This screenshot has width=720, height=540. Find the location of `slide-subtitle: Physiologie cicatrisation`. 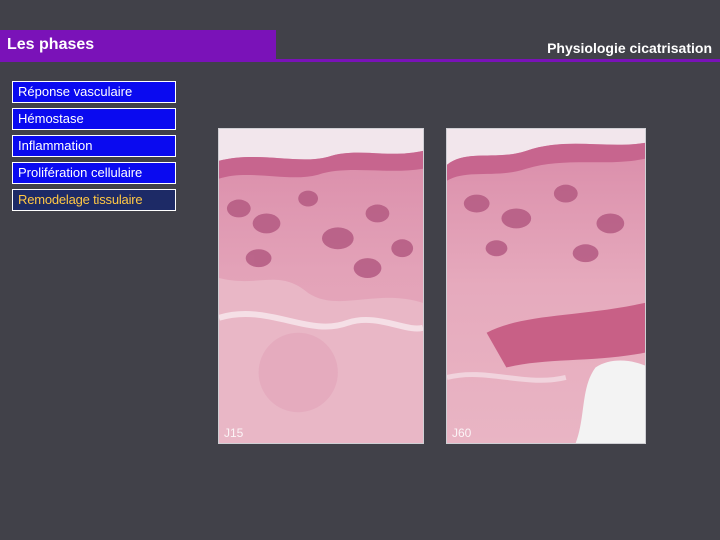

slide-subtitle: Physiologie cicatrisation is located at coordinates (629, 48).